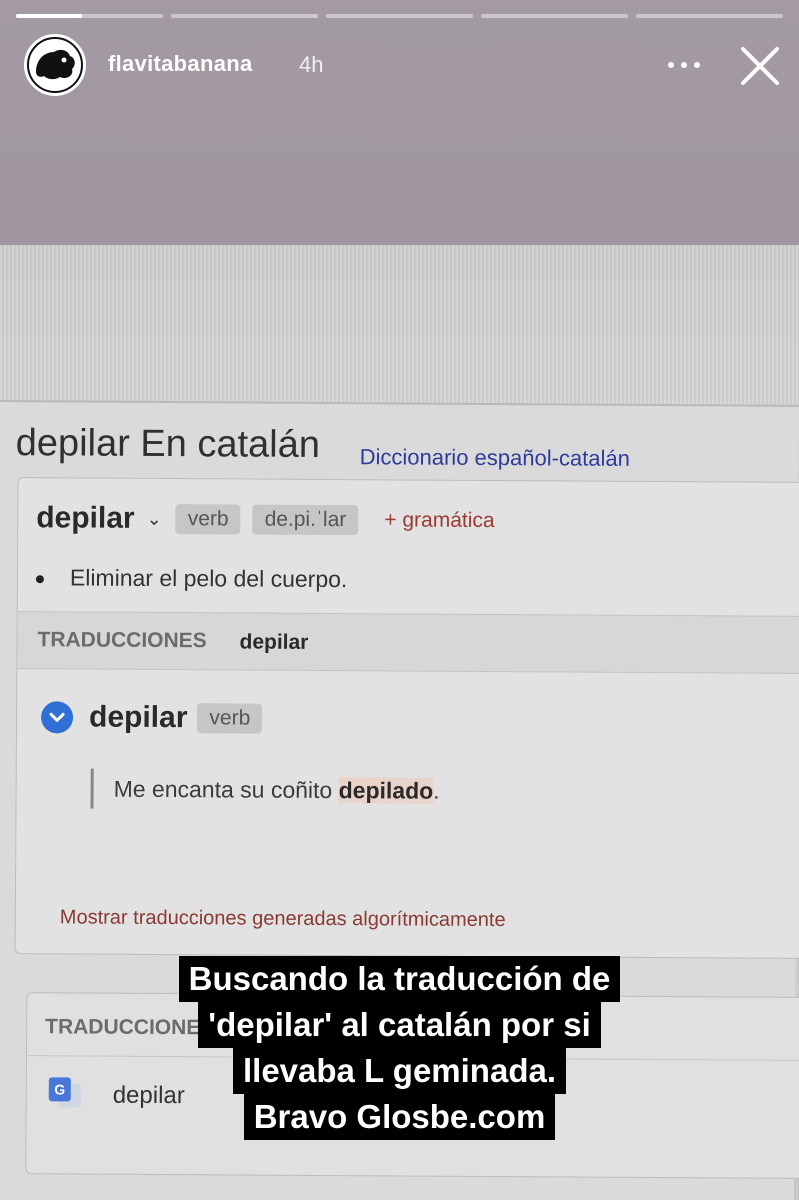 The width and height of the screenshot is (799, 1200). Describe the element at coordinates (399, 1117) in the screenshot. I see `caption-line: Bravo Glosbe.com` at that location.